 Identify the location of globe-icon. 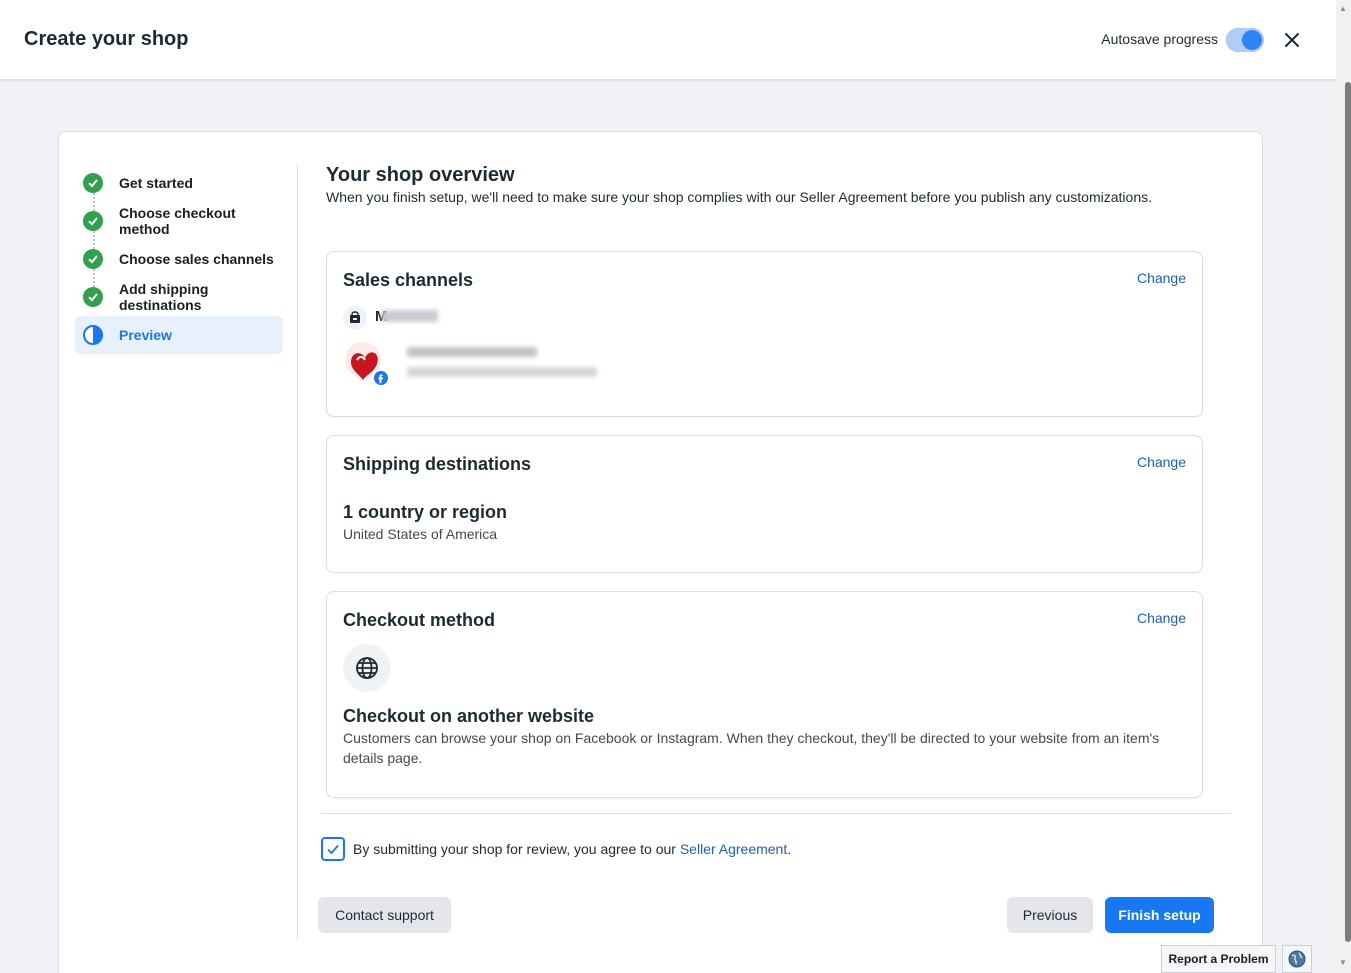
(367, 668).